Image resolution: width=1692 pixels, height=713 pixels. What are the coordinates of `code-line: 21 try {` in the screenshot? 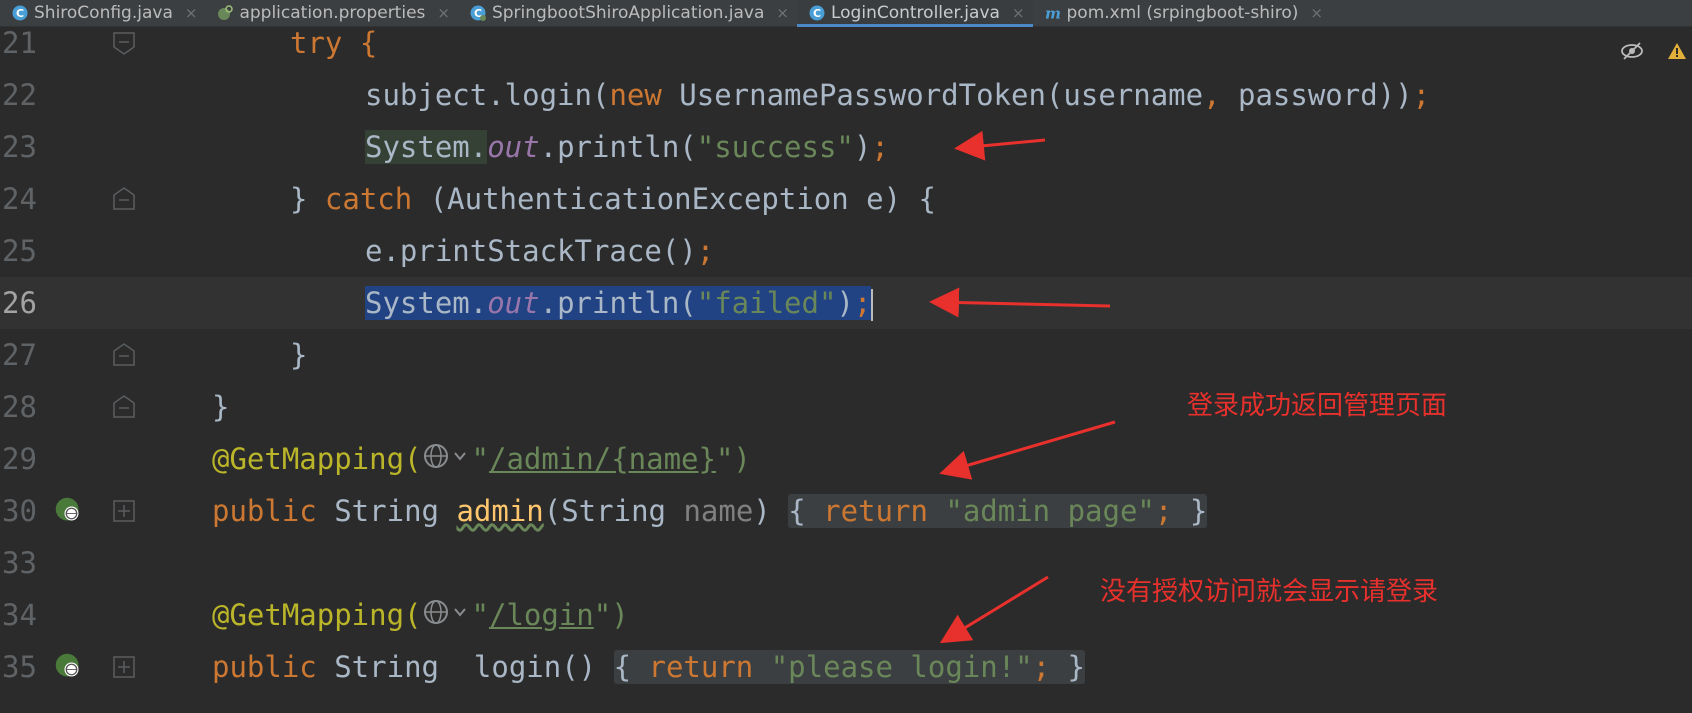 It's located at (846, 48).